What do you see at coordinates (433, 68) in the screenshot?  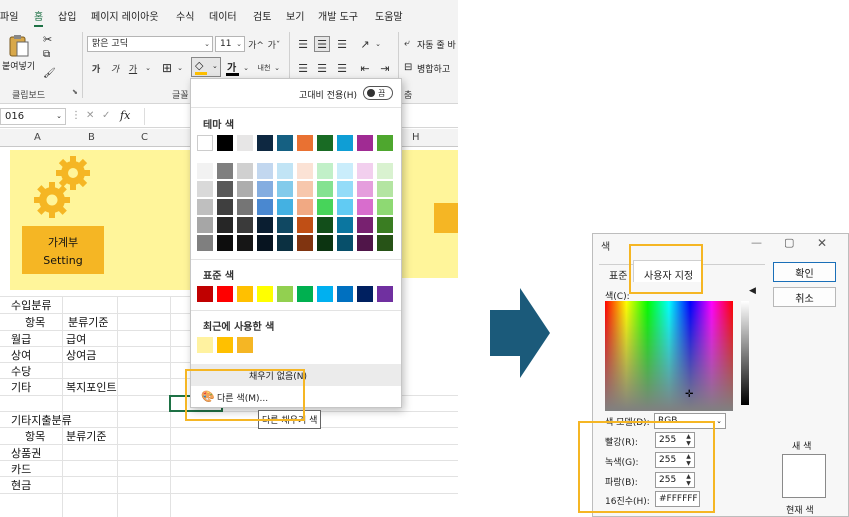 I see `merge-button: 병합하고` at bounding box center [433, 68].